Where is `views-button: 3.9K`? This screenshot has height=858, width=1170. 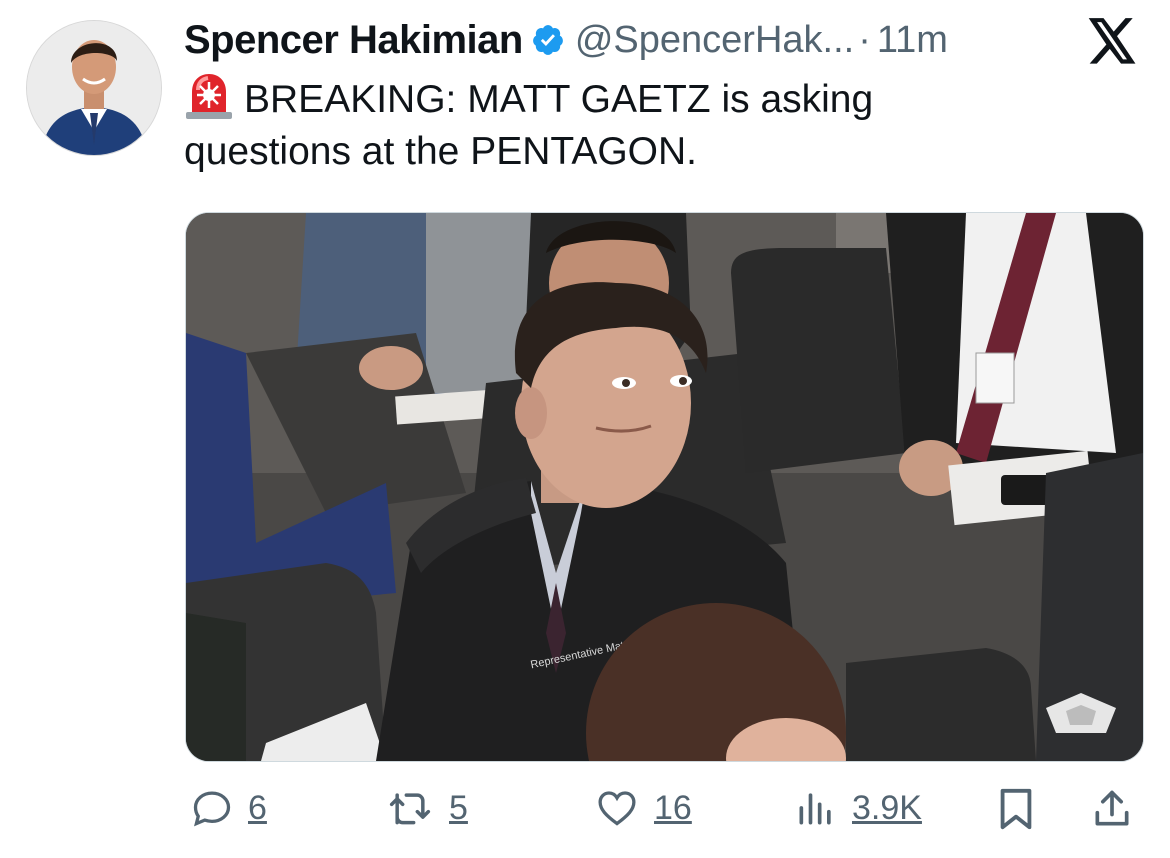
views-button: 3.9K is located at coordinates (858, 808).